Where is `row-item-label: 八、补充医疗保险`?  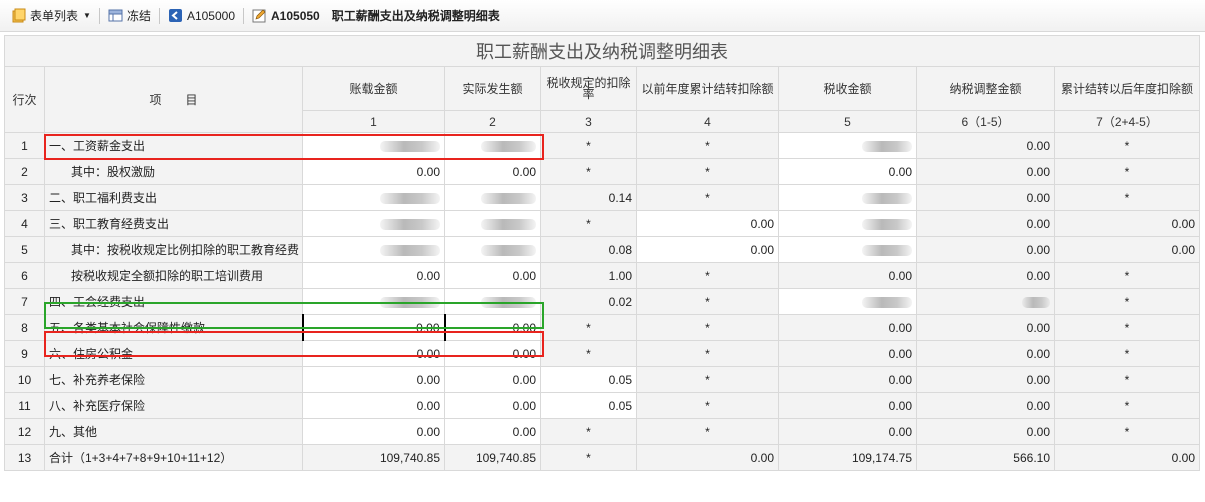
row-item-label: 八、补充医疗保险 is located at coordinates (173, 405).